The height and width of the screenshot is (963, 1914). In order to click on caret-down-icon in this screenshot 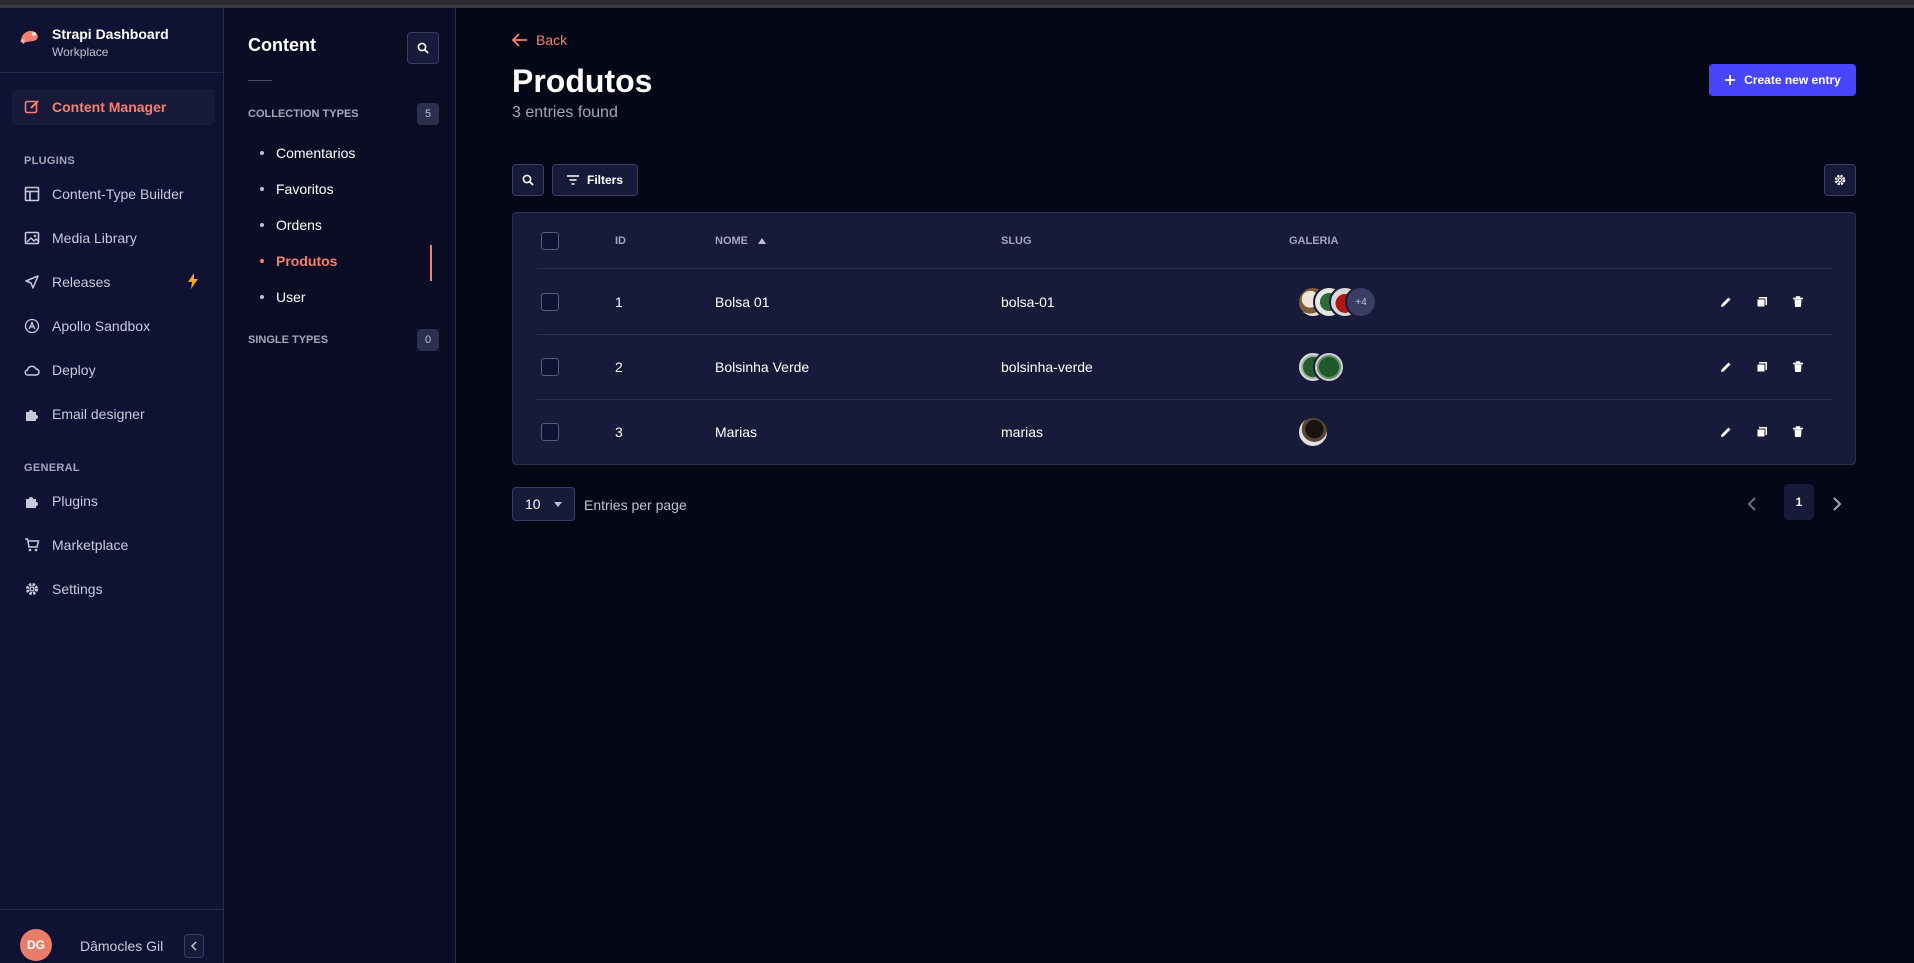, I will do `click(558, 504)`.